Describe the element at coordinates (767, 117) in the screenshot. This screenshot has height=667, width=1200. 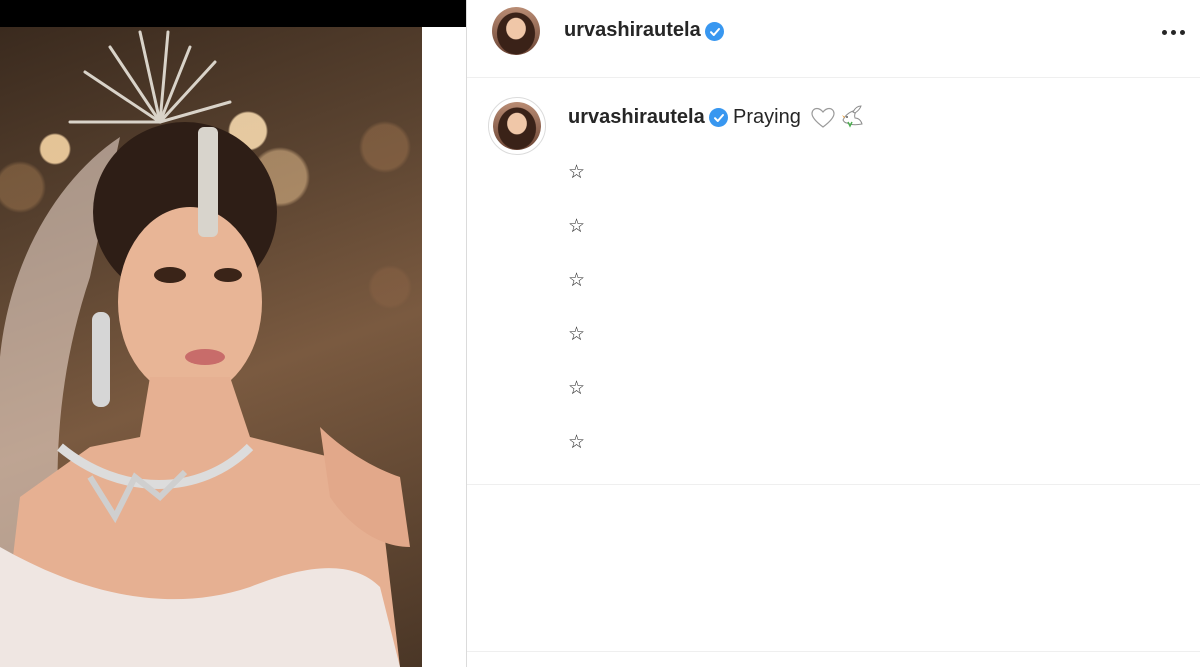
I see `caption-text: Praying` at that location.